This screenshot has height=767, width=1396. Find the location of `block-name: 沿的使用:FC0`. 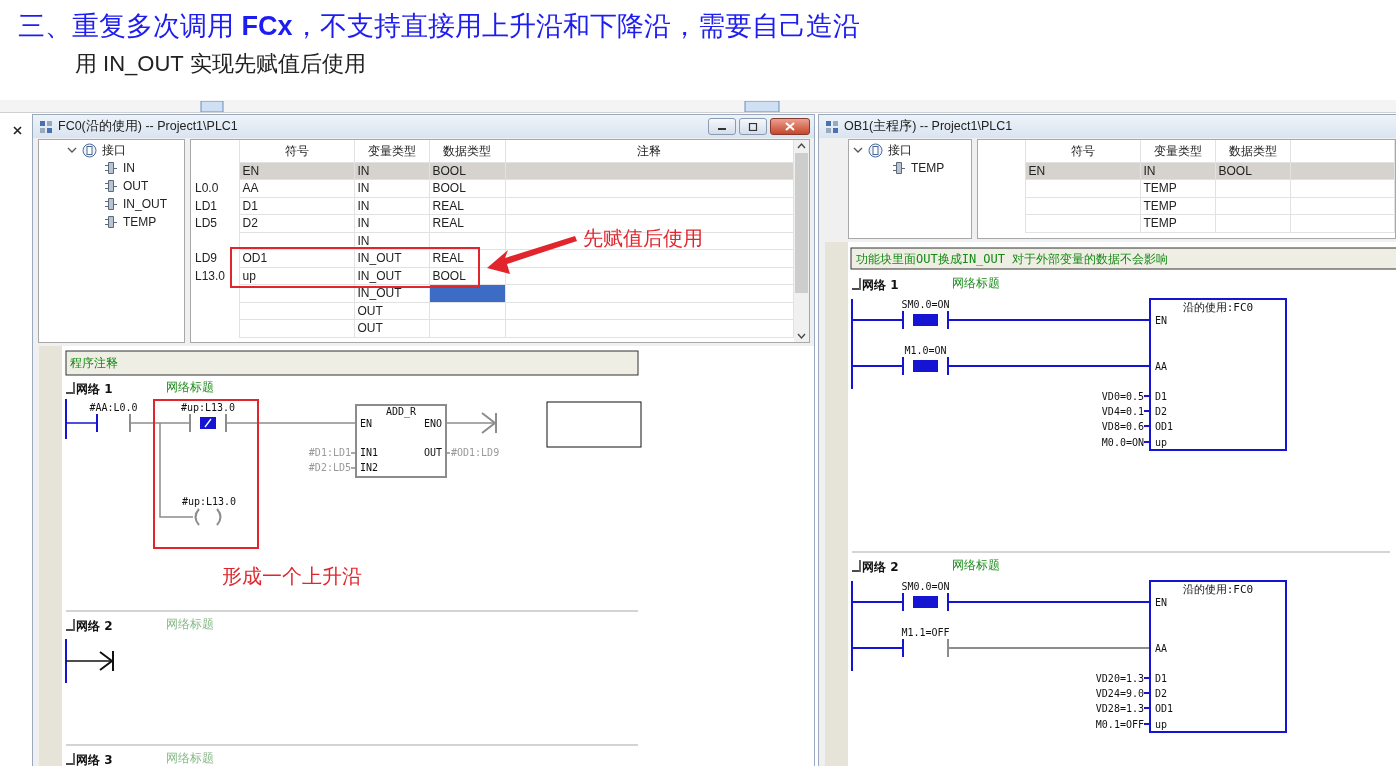

block-name: 沿的使用:FC0 is located at coordinates (1218, 307).